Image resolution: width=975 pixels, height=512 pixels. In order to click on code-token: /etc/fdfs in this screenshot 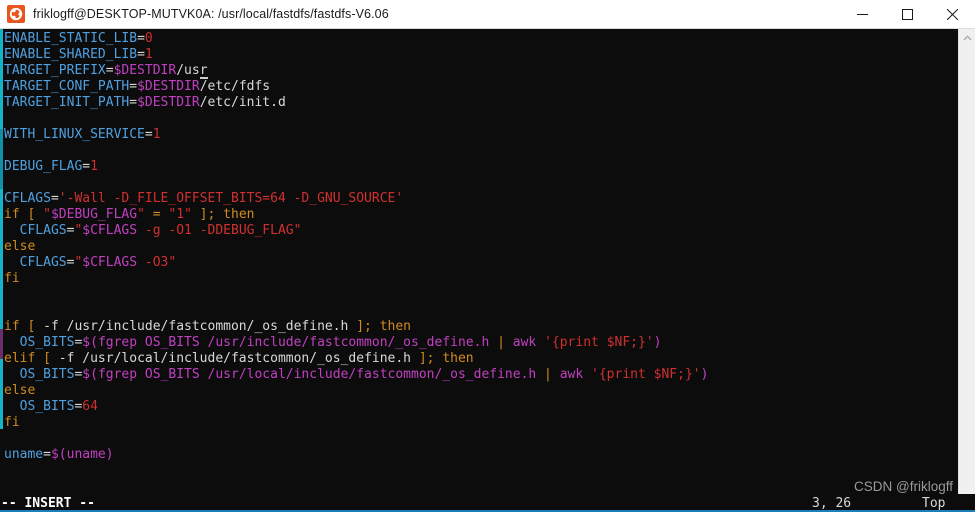, I will do `click(235, 86)`.